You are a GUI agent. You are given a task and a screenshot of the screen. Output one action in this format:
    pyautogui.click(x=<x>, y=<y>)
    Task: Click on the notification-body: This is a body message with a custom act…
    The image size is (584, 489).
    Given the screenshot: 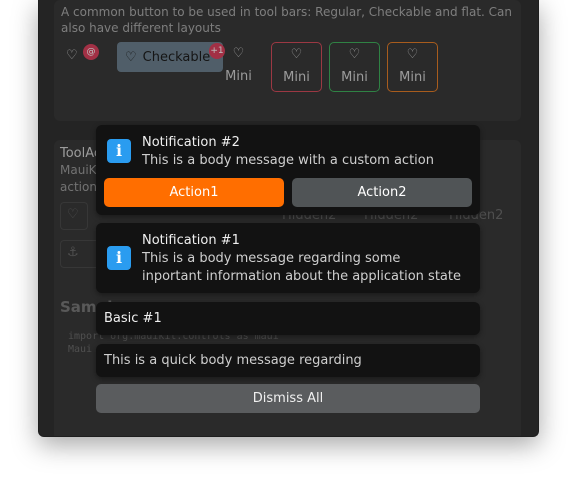 What is the action you would take?
    pyautogui.click(x=288, y=160)
    